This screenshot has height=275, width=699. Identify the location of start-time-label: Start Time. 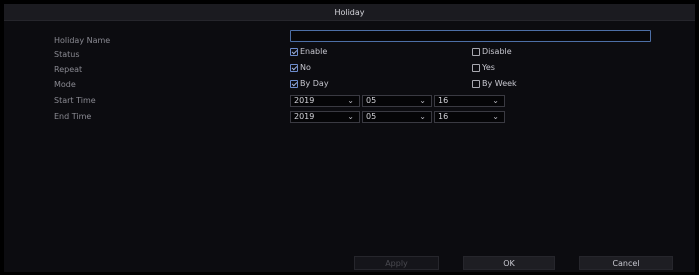
(75, 100).